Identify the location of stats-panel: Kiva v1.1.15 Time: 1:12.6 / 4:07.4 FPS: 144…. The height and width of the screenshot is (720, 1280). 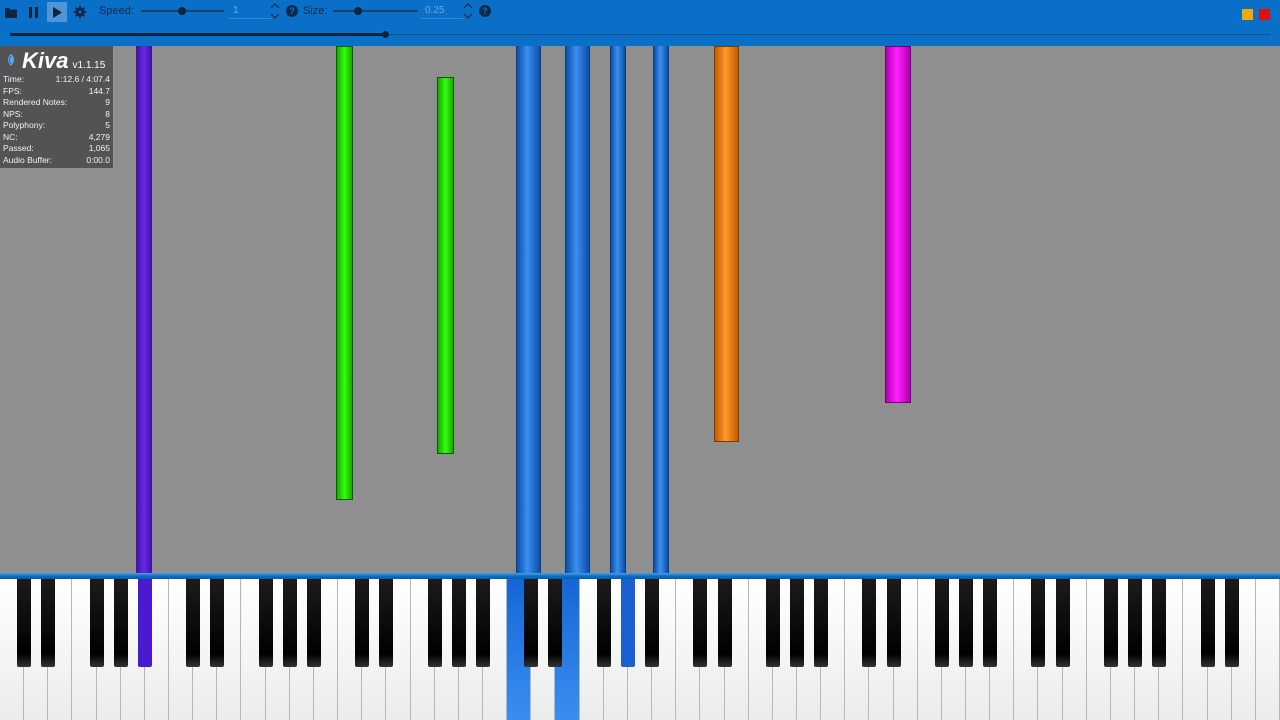
(56, 107).